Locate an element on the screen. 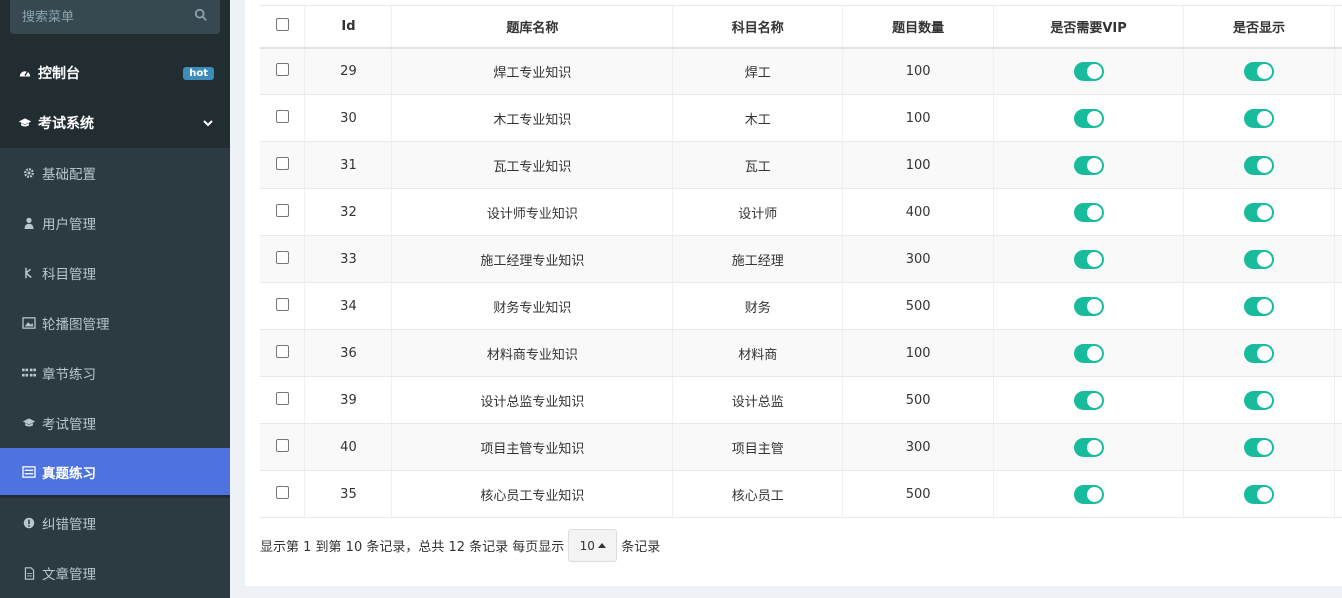 The image size is (1342, 598). row-subject-name: 施工经理 is located at coordinates (758, 259).